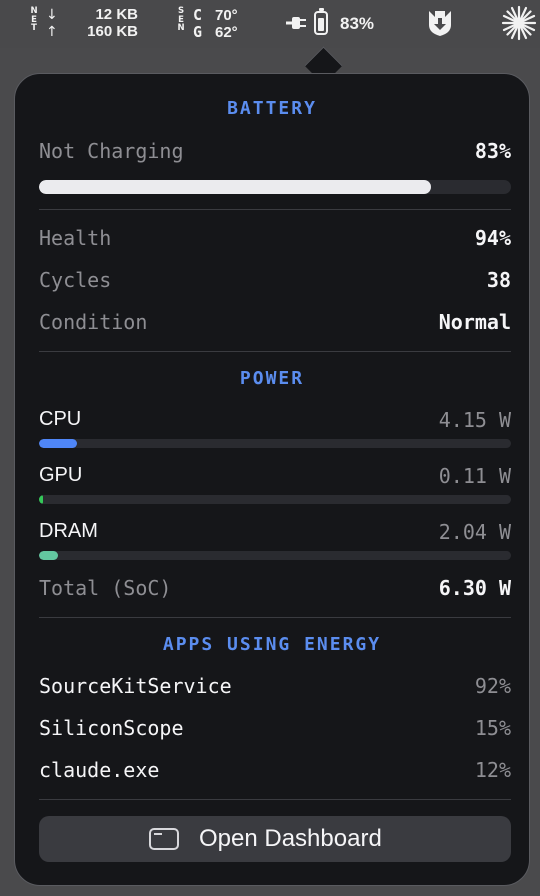  What do you see at coordinates (105, 588) in the screenshot?
I see `total-power-label: Total (SoC)` at bounding box center [105, 588].